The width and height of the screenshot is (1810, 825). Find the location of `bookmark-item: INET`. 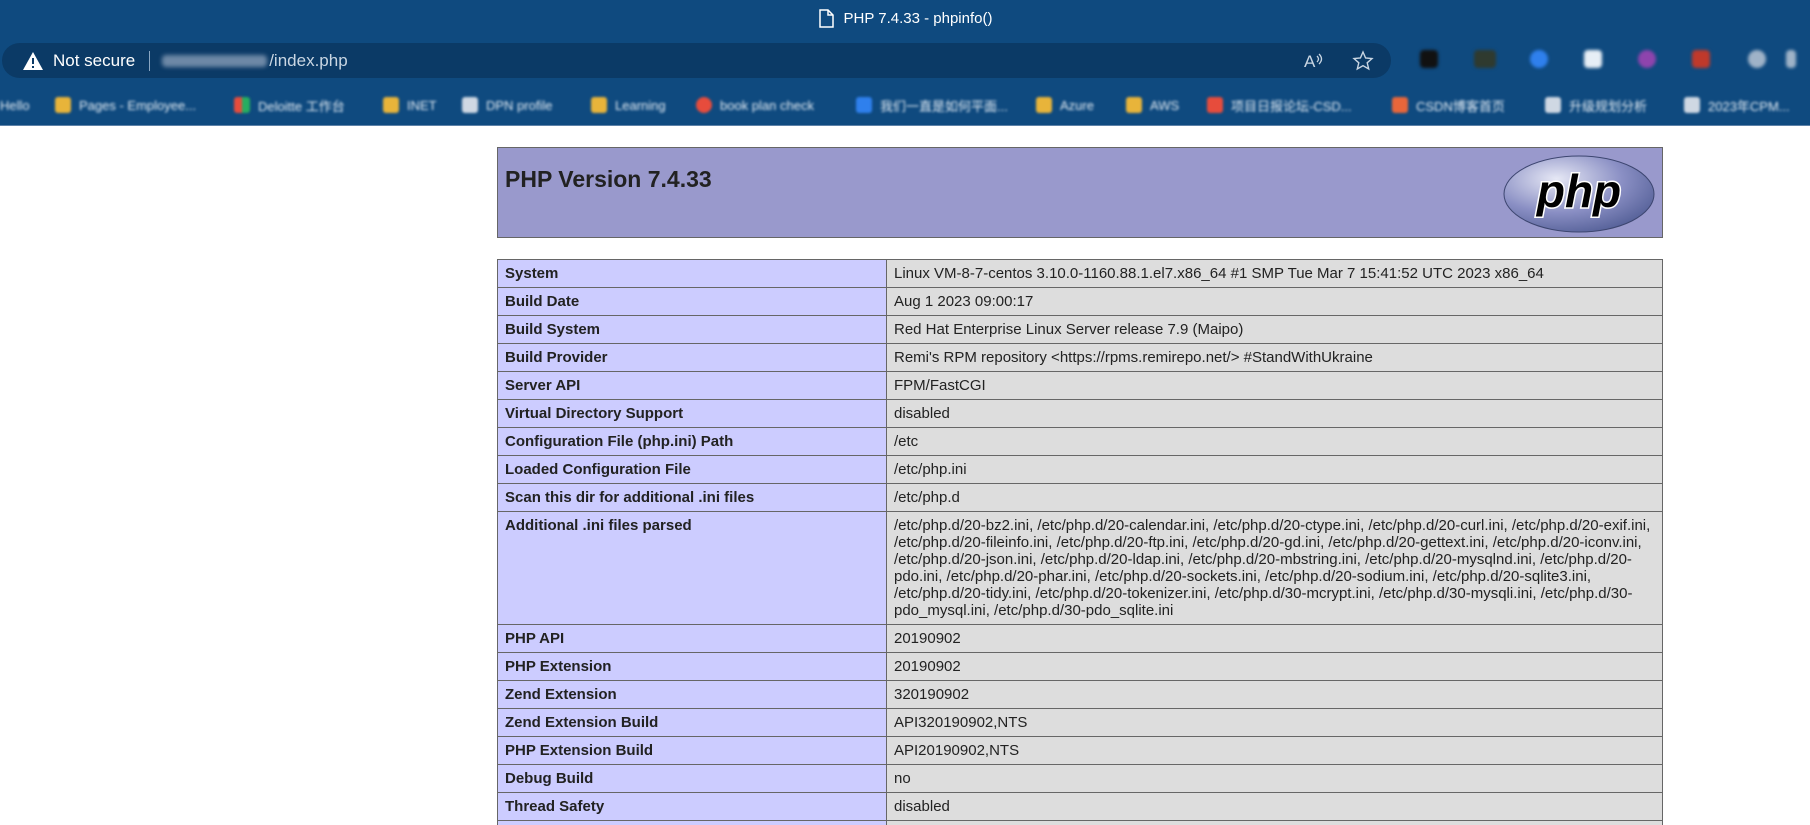

bookmark-item: INET is located at coordinates (410, 105).